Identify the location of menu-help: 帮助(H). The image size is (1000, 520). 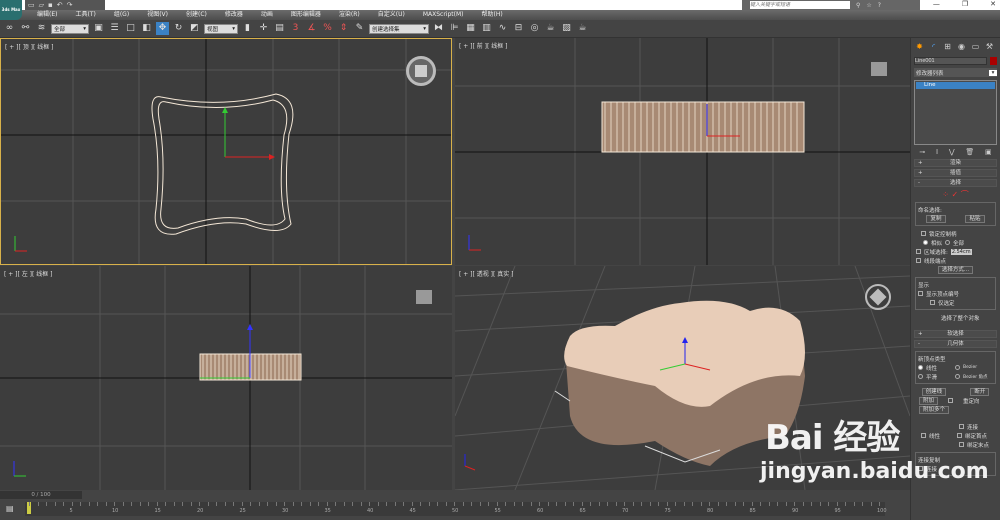
(492, 15).